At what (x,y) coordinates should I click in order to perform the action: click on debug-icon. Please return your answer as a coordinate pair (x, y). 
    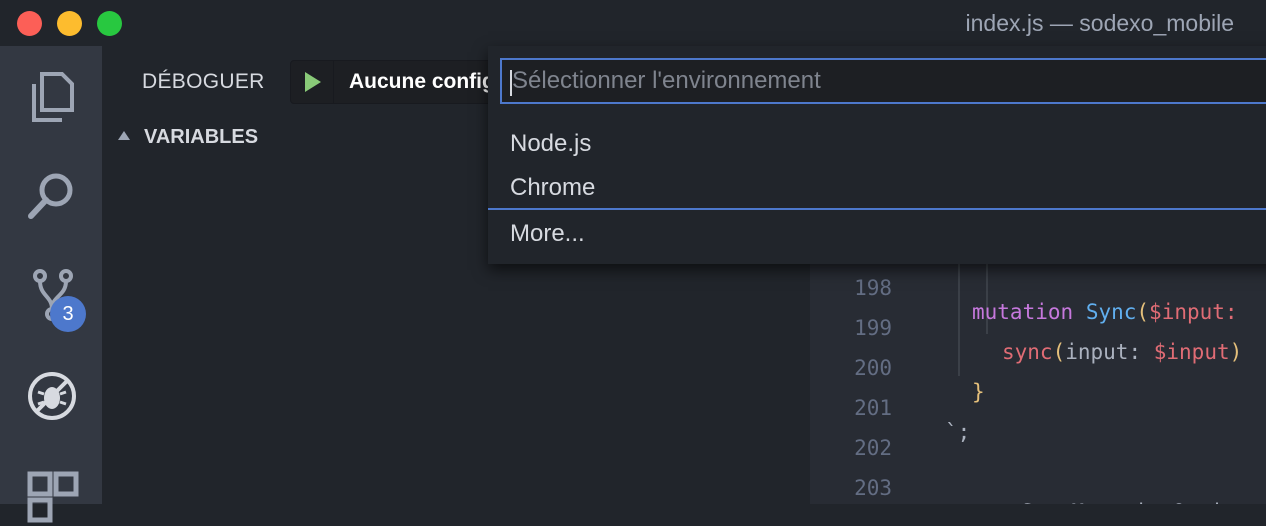
    Looking at the image, I should click on (52, 396).